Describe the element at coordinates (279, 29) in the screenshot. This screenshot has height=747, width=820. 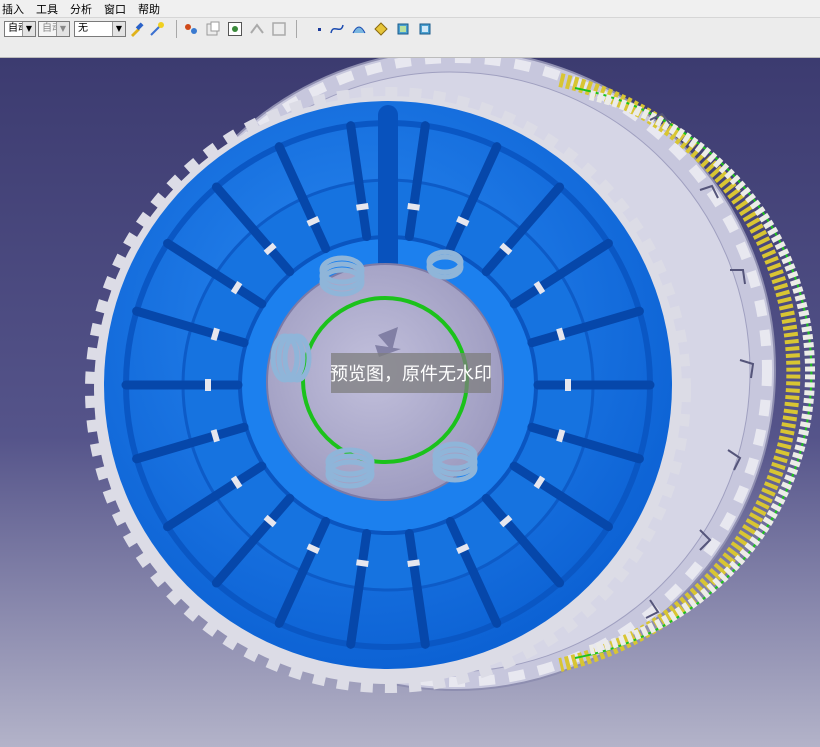
I see `frame-icon` at that location.